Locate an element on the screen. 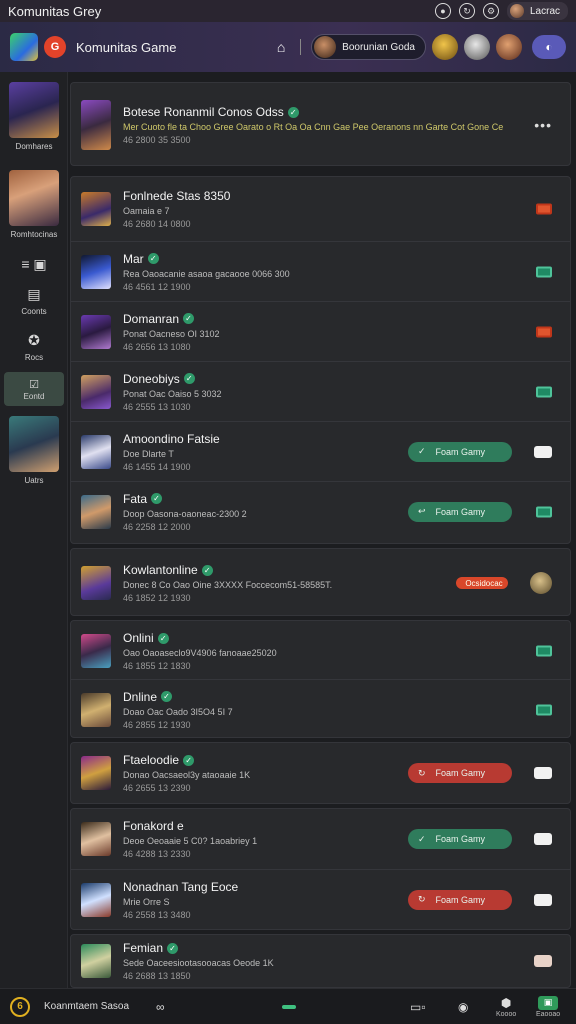 The image size is (576, 1024). sidebar-item-eontd: ☑ Eontd is located at coordinates (34, 389).